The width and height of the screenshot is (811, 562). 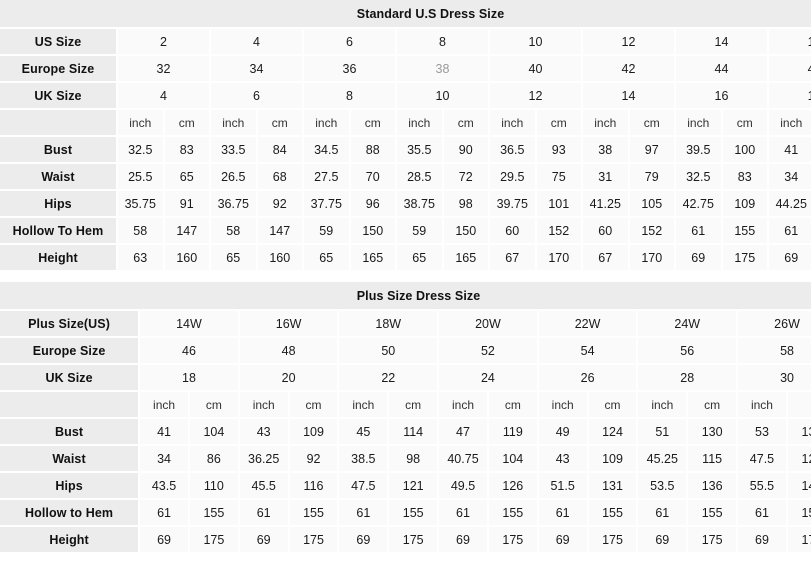 What do you see at coordinates (280, 258) in the screenshot?
I see `measurement-cell: 160` at bounding box center [280, 258].